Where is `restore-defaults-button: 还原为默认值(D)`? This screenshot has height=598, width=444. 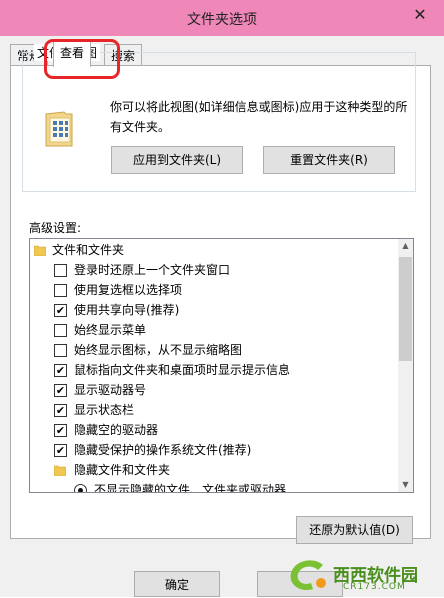
restore-defaults-button: 还原为默认值(D) is located at coordinates (354, 530).